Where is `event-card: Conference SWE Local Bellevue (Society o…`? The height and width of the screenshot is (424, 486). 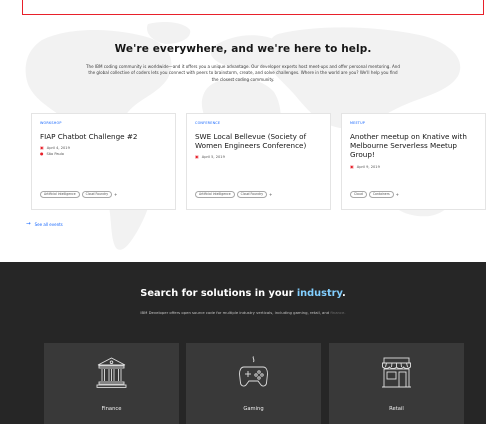
event-card: Conference SWE Local Bellevue (Society o… is located at coordinates (258, 161).